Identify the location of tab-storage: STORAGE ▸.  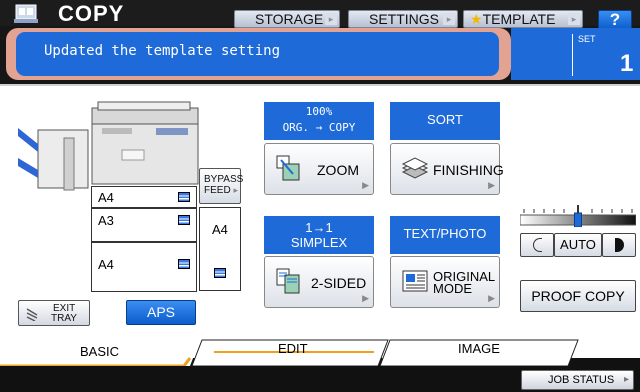
(287, 19).